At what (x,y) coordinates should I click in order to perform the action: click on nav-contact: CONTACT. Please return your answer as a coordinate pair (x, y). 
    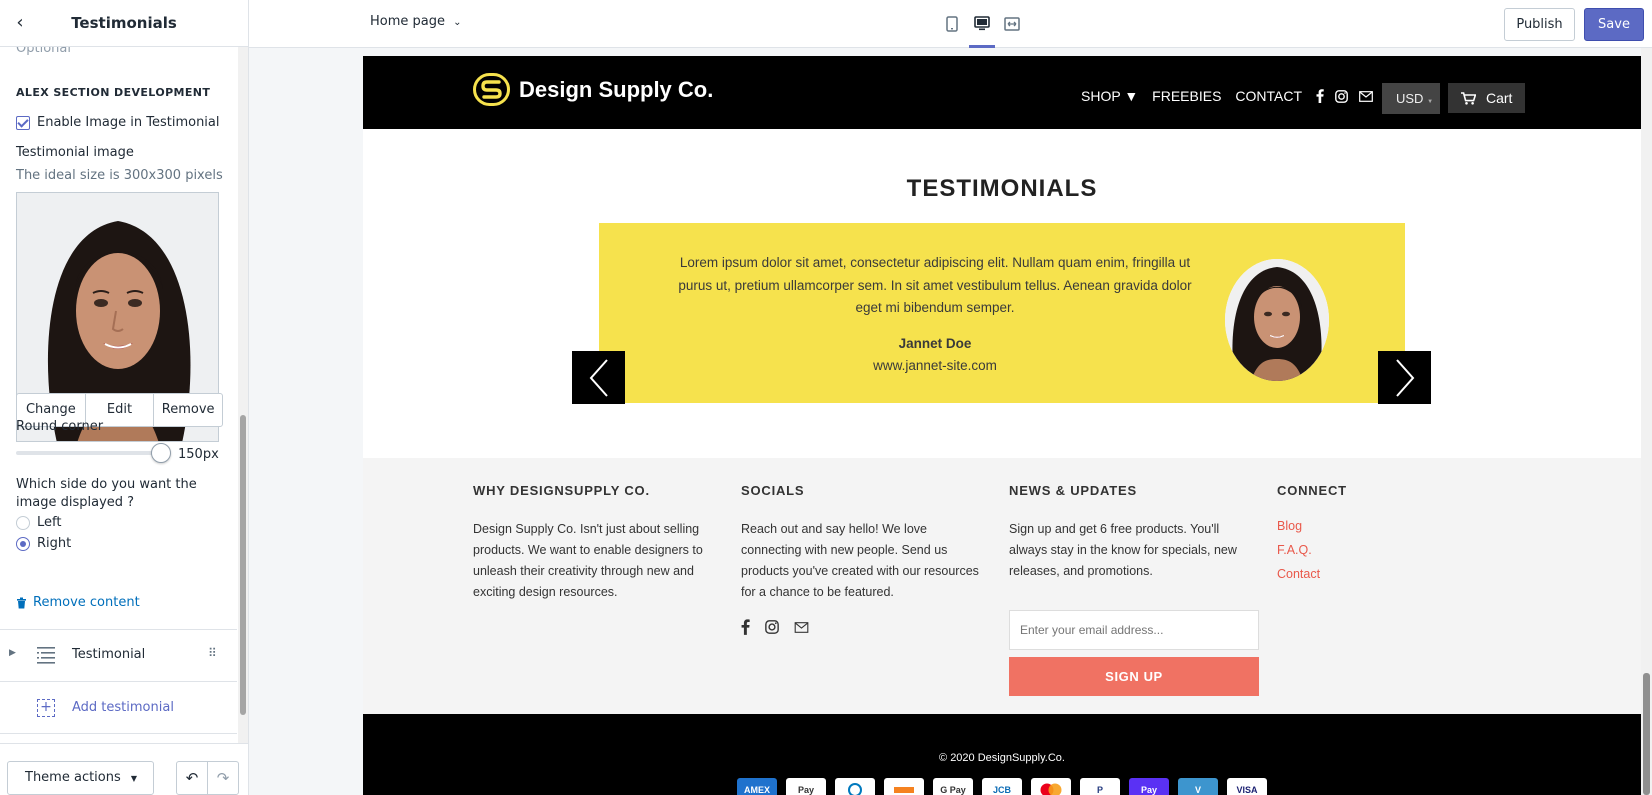
    Looking at the image, I should click on (1268, 96).